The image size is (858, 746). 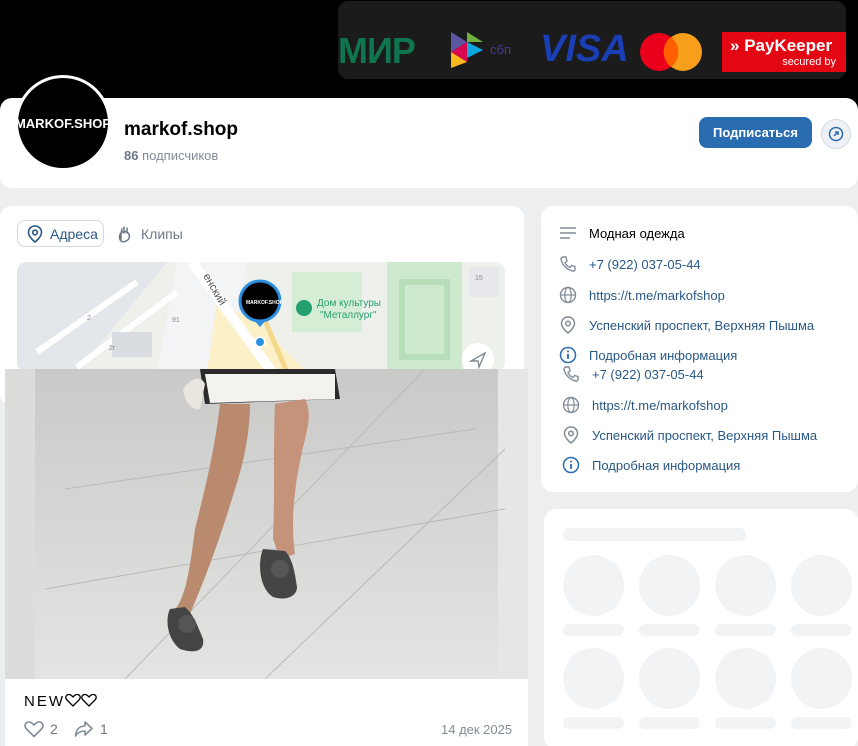 I want to click on map-poi-line1: Дом культуры, so click(x=349, y=303).